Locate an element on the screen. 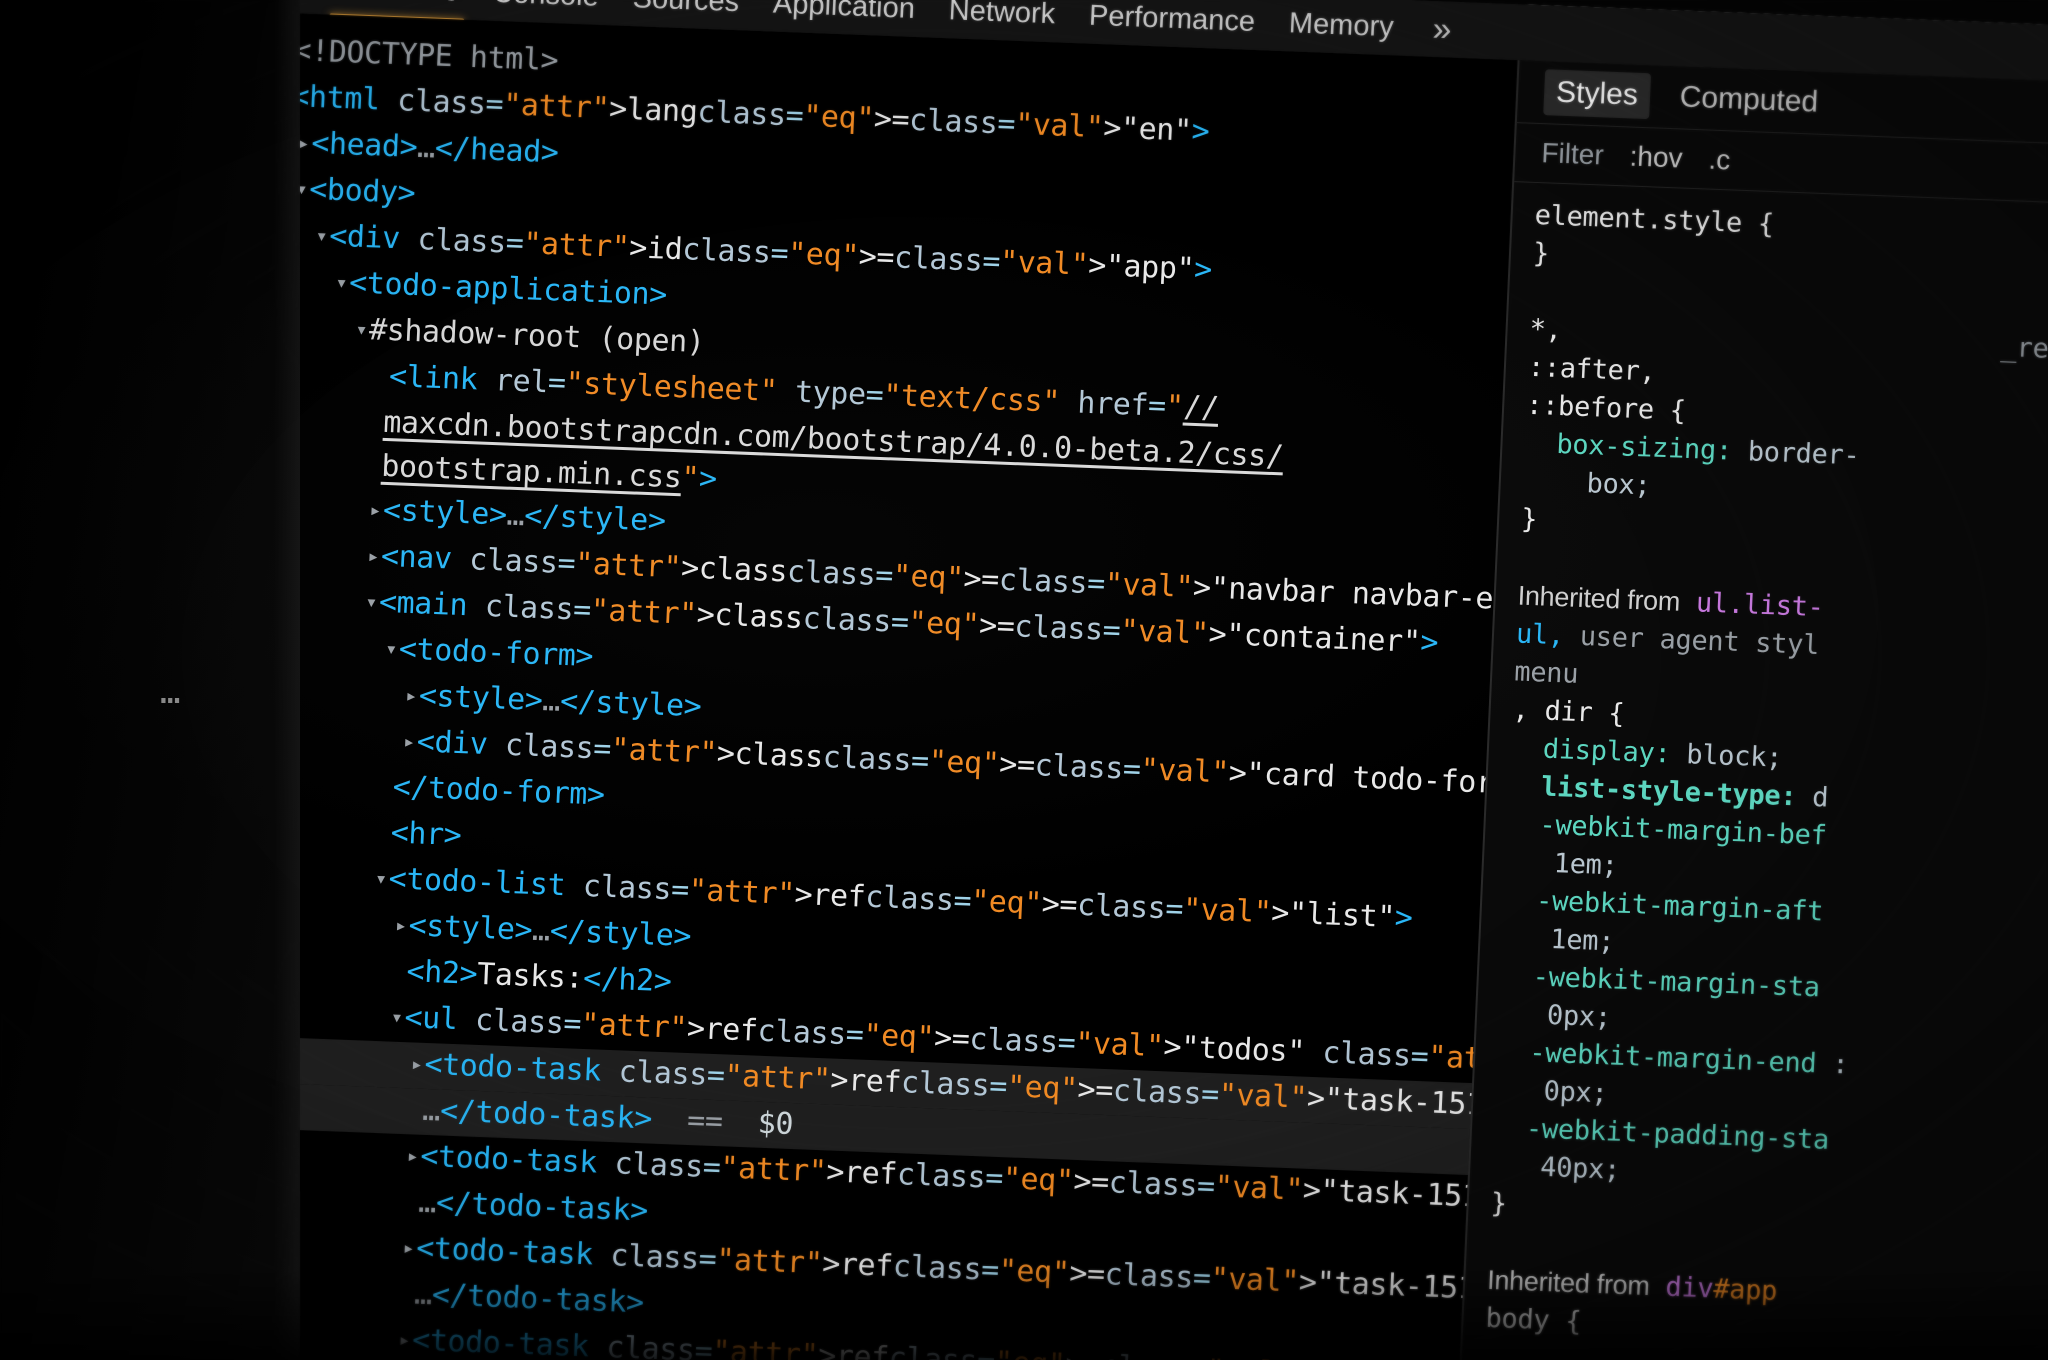 The height and width of the screenshot is (1360, 2048). tab-computed: Computed is located at coordinates (1749, 100).